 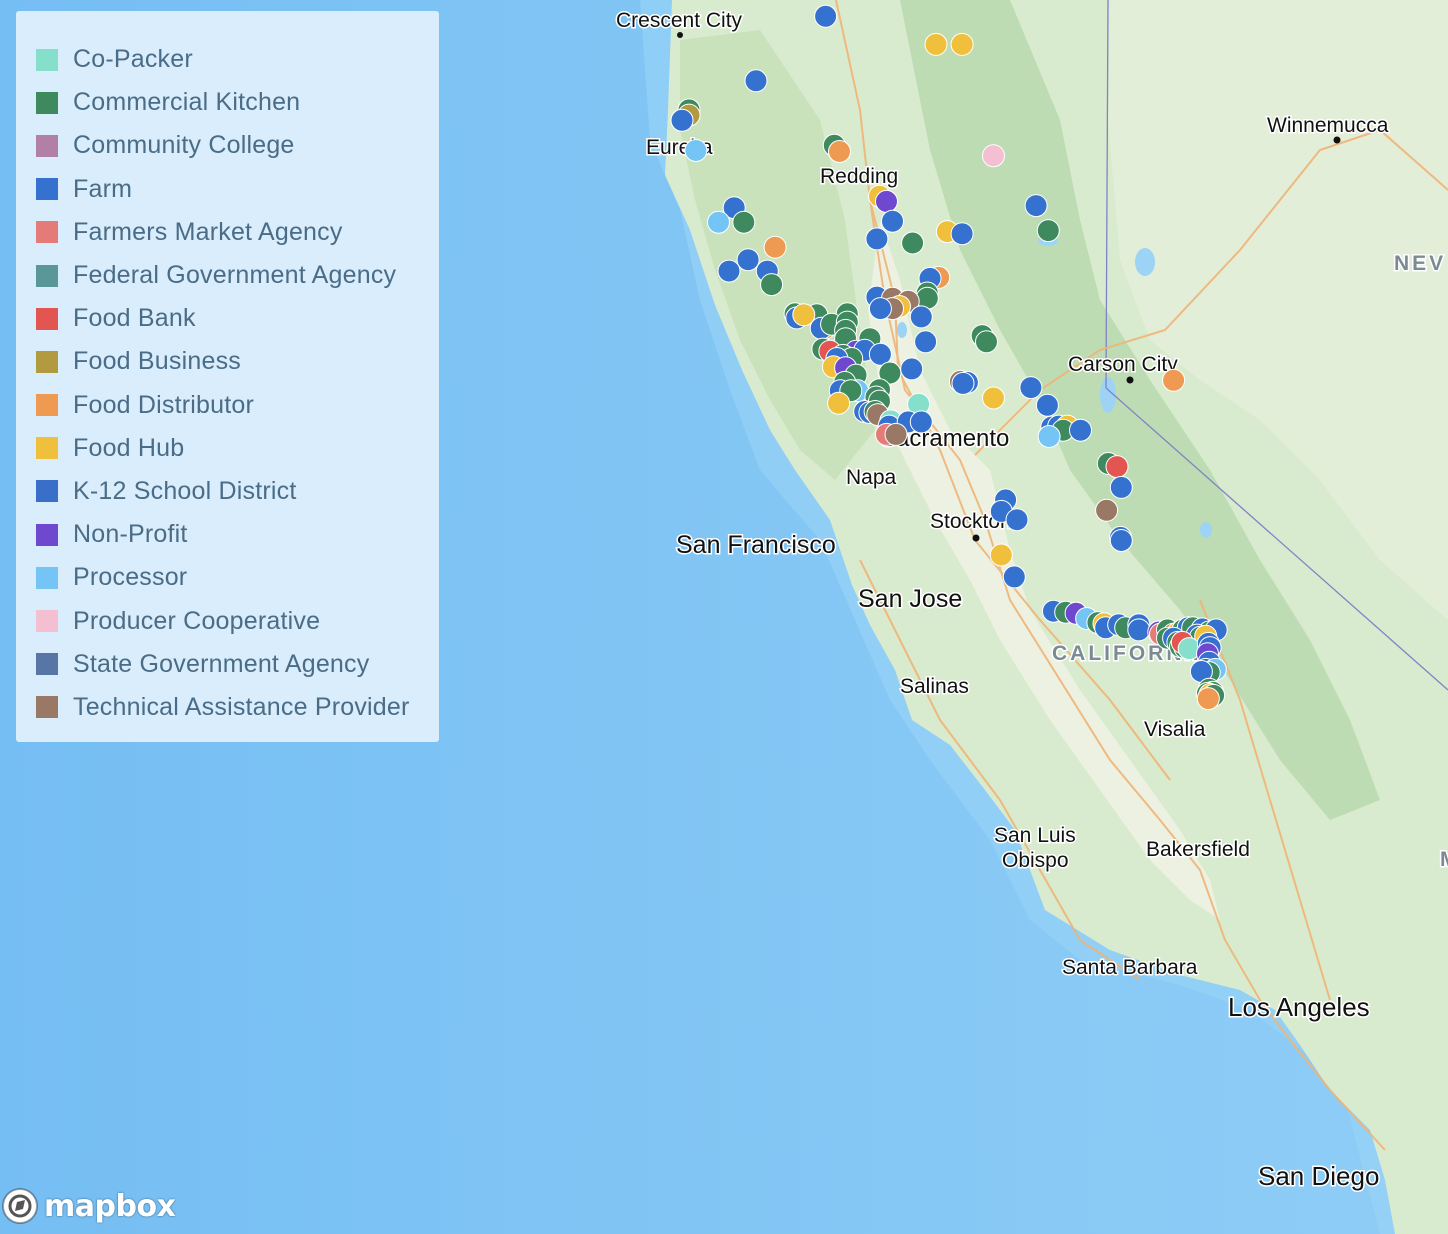 I want to click on label-santa-barbara: Santa Barbara, so click(x=1130, y=967).